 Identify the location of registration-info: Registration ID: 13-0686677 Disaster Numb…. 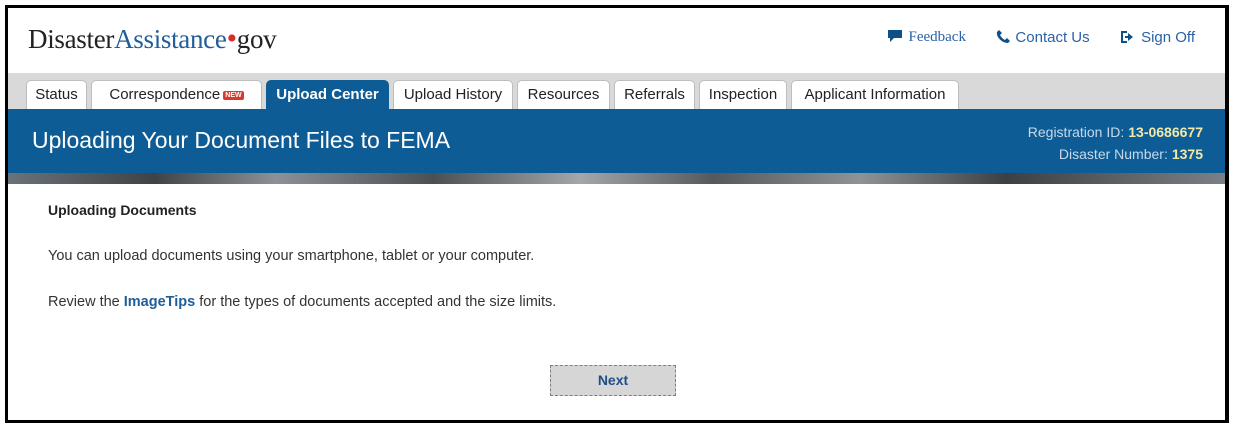
(1115, 143).